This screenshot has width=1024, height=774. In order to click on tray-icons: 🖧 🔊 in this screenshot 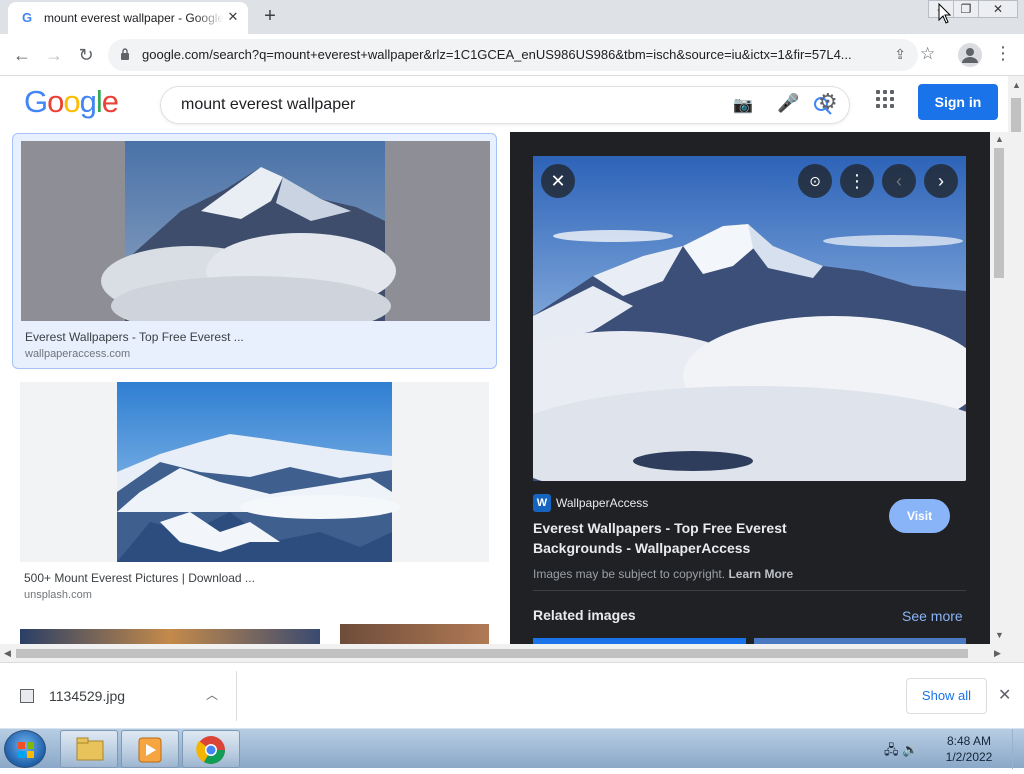, I will do `click(901, 752)`.